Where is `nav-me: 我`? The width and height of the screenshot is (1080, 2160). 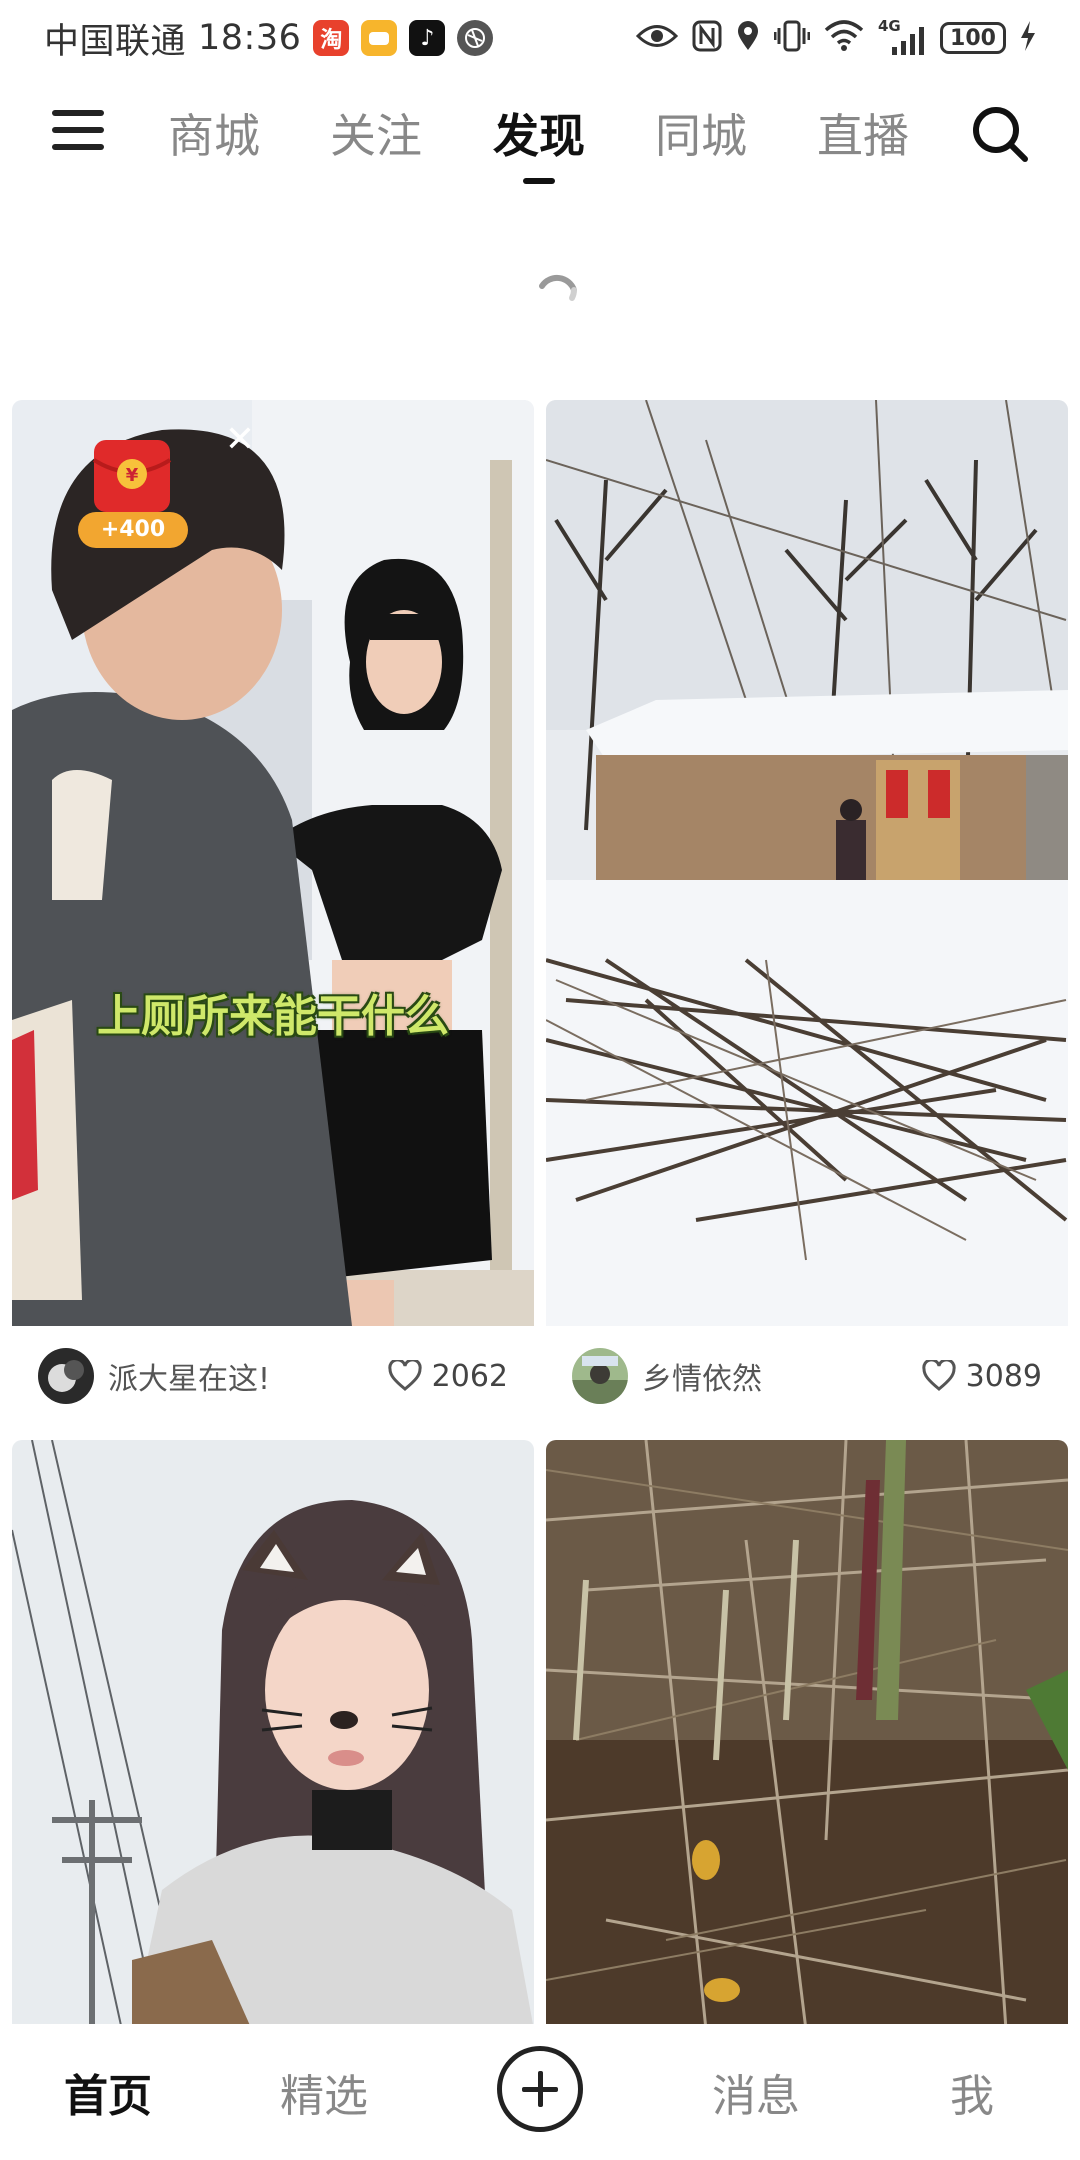
nav-me: 我 is located at coordinates (972, 2092).